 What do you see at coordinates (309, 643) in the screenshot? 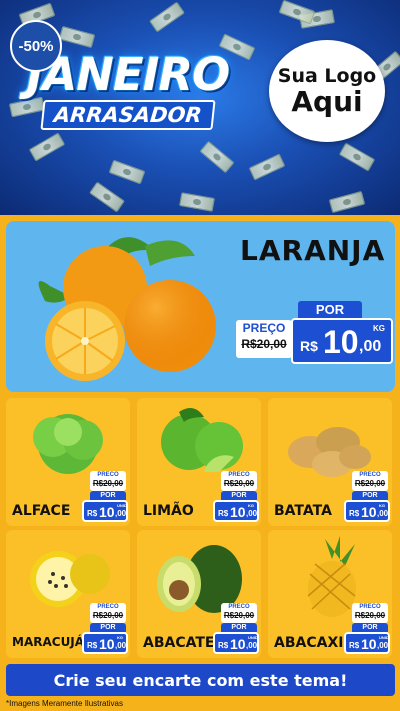
I see `product-name: ABACAXI` at bounding box center [309, 643].